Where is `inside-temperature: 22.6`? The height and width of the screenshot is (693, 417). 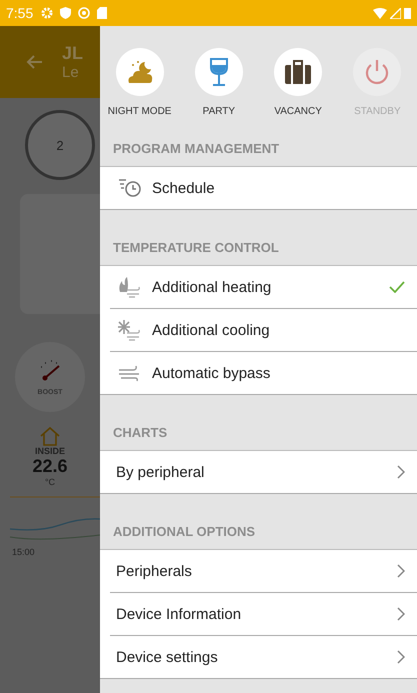 inside-temperature: 22.6 is located at coordinates (50, 466).